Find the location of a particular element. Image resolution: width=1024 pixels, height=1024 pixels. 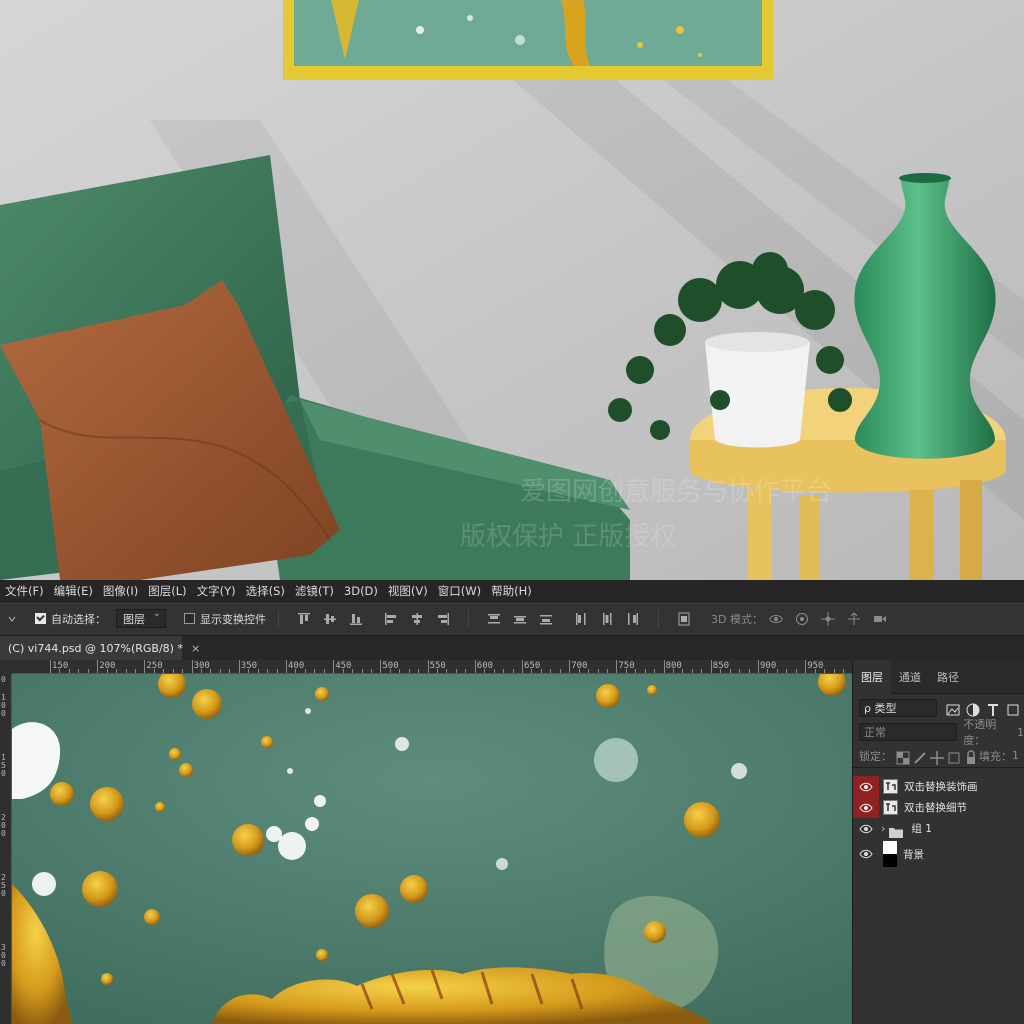

slide-3d-icon is located at coordinates (854, 619).